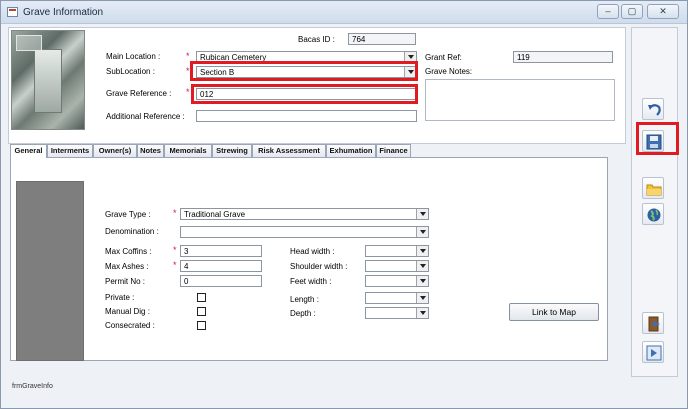 Image resolution: width=688 pixels, height=409 pixels. Describe the element at coordinates (32, 386) in the screenshot. I see `form-name-label: frmGraveInfo` at that location.